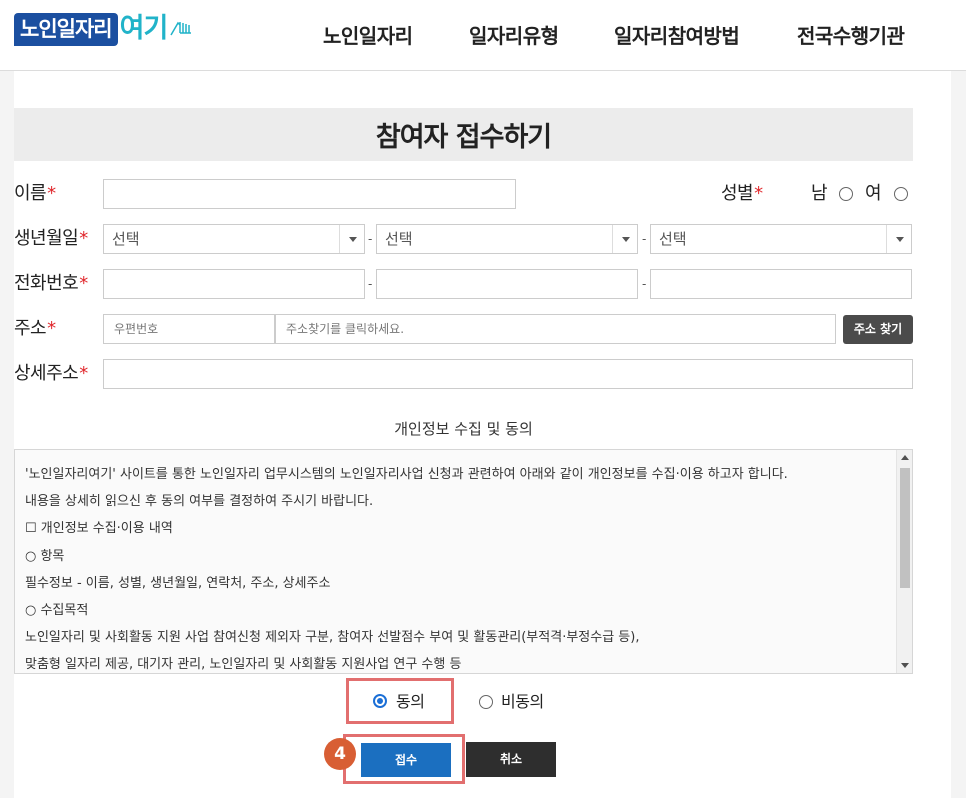 The height and width of the screenshot is (798, 966). What do you see at coordinates (508, 374) in the screenshot?
I see `detail-address-input` at bounding box center [508, 374].